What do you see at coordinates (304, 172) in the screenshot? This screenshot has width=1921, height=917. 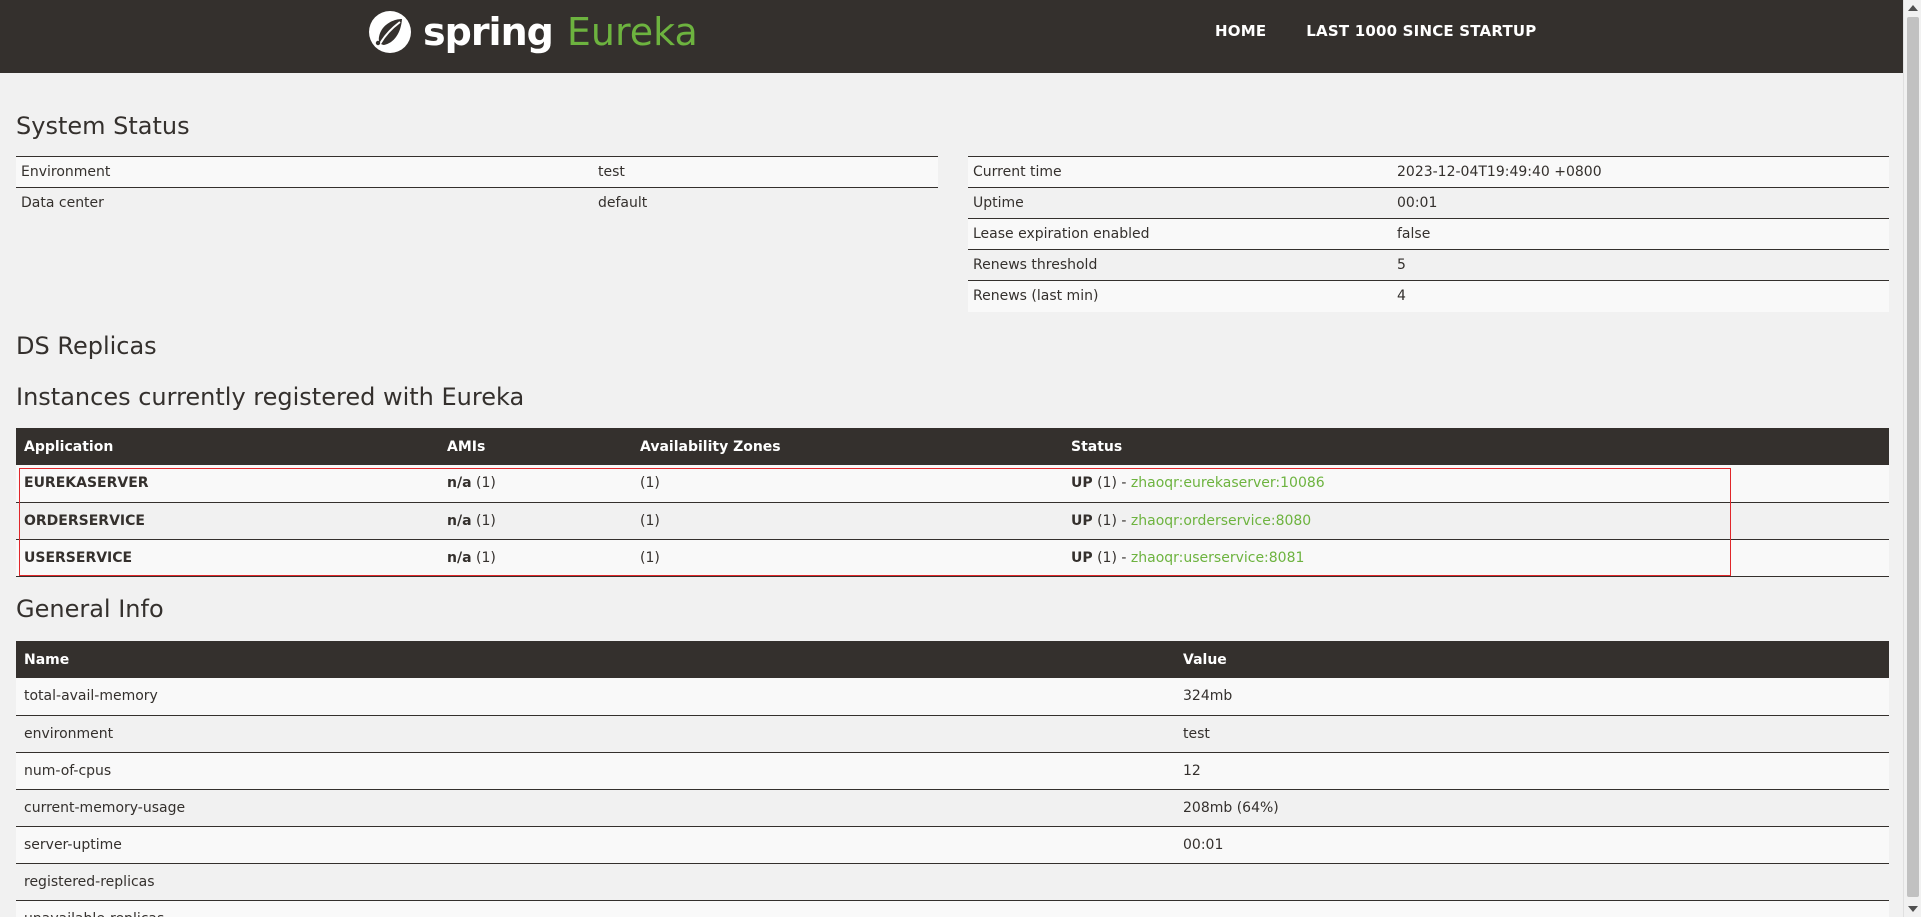 I see `env-label: Environment` at bounding box center [304, 172].